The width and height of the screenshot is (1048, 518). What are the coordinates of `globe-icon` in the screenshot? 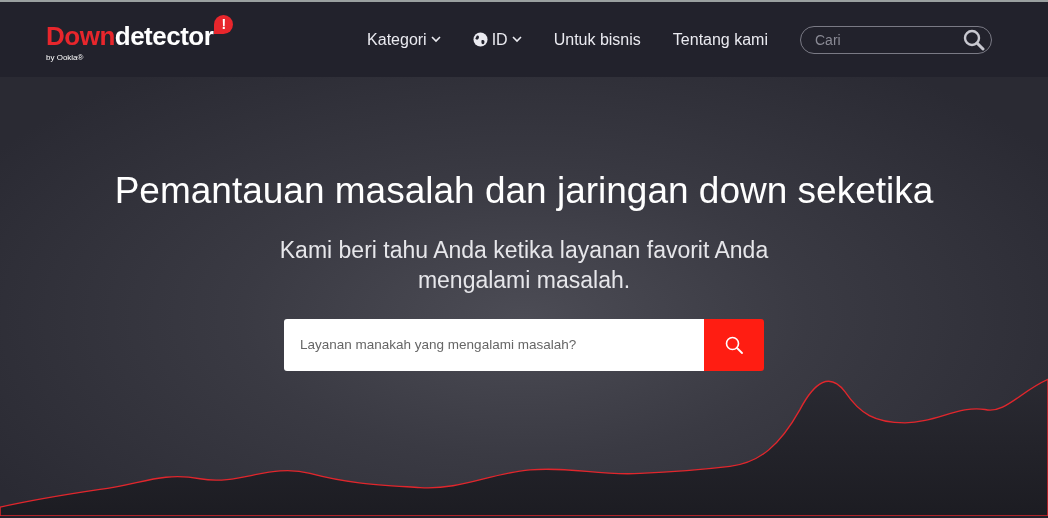 It's located at (480, 39).